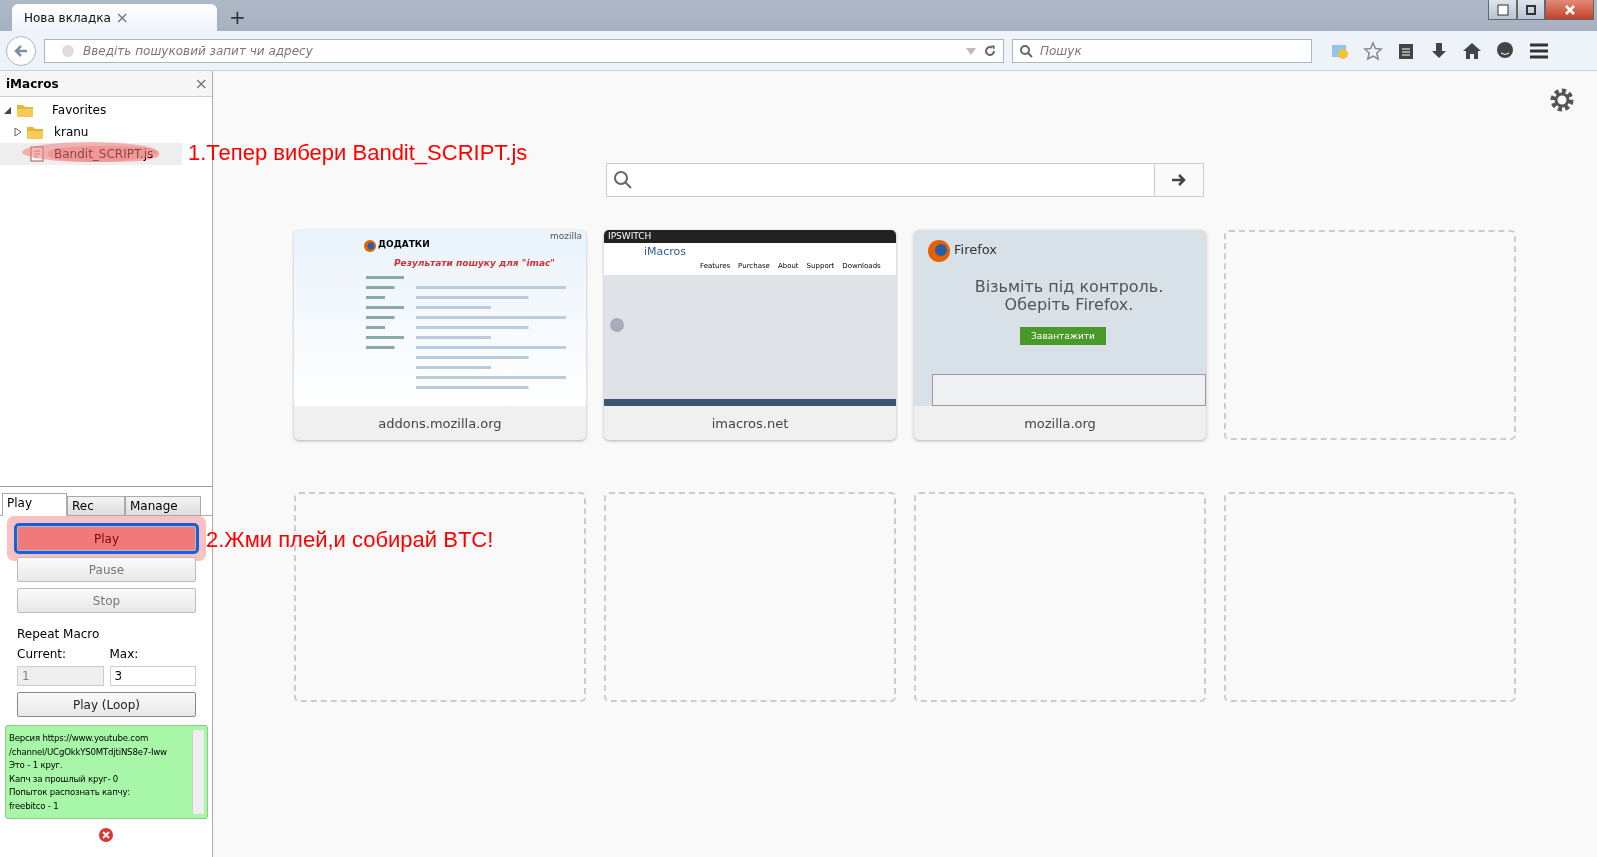 This screenshot has height=857, width=1597. Describe the element at coordinates (163, 505) in the screenshot. I see `panel-tab: Manage` at that location.